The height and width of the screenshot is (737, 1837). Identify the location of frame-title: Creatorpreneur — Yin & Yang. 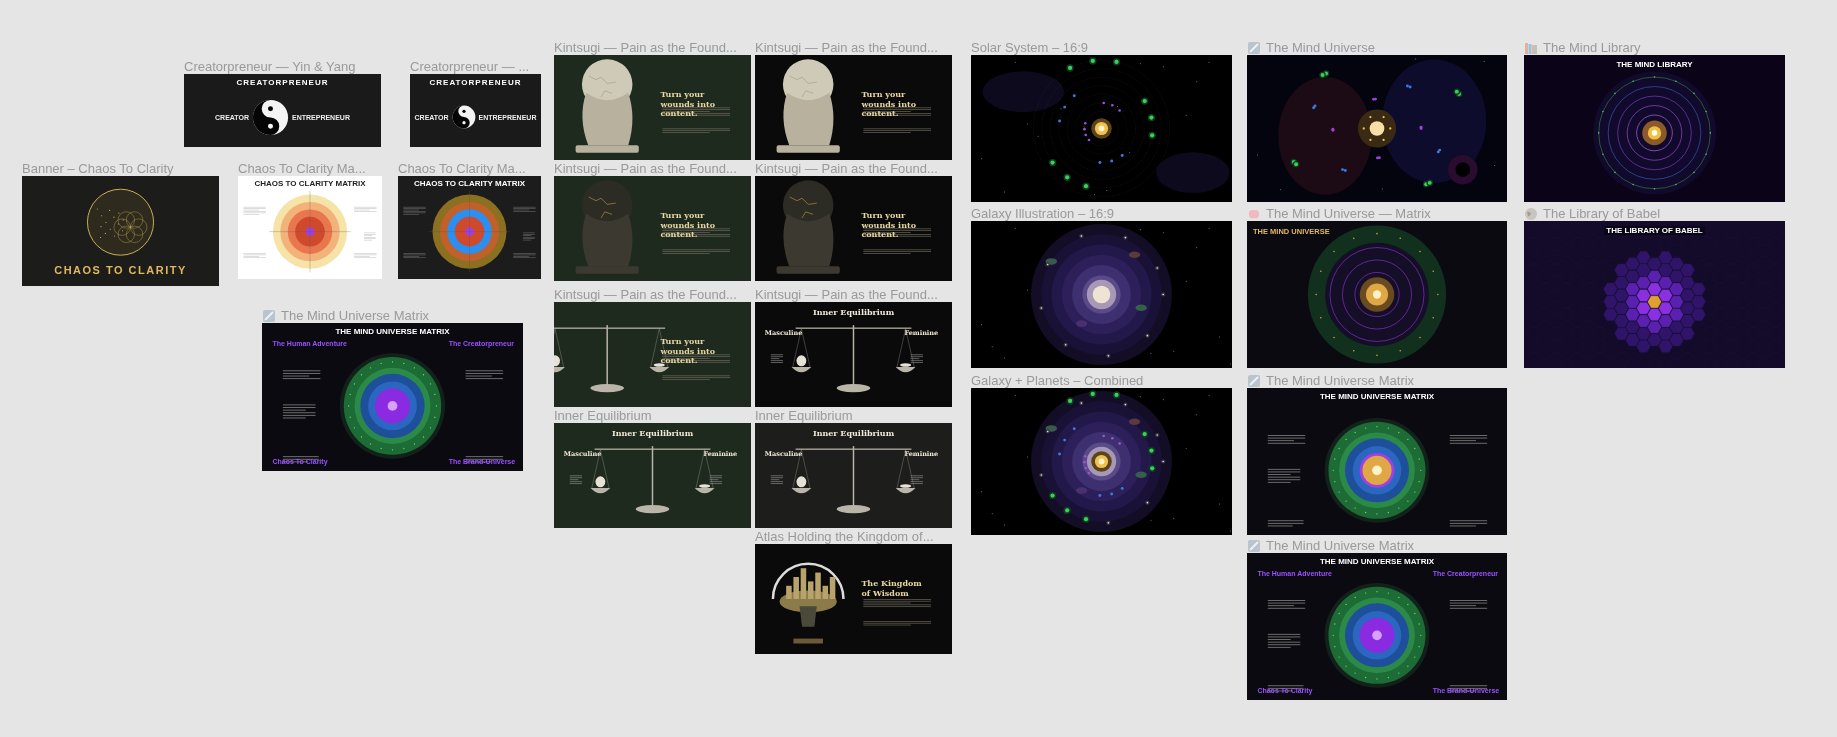
(270, 66).